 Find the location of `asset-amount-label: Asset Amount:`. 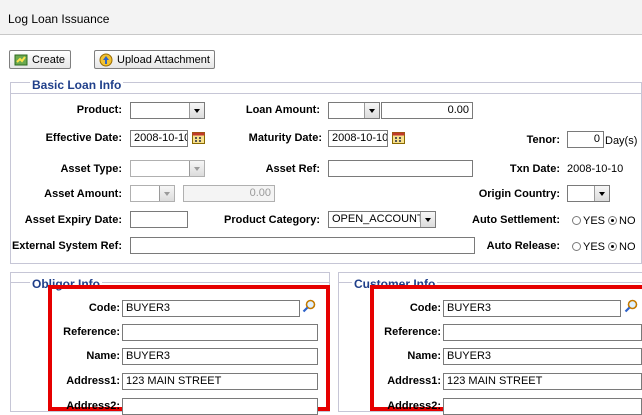

asset-amount-label: Asset Amount: is located at coordinates (83, 194).